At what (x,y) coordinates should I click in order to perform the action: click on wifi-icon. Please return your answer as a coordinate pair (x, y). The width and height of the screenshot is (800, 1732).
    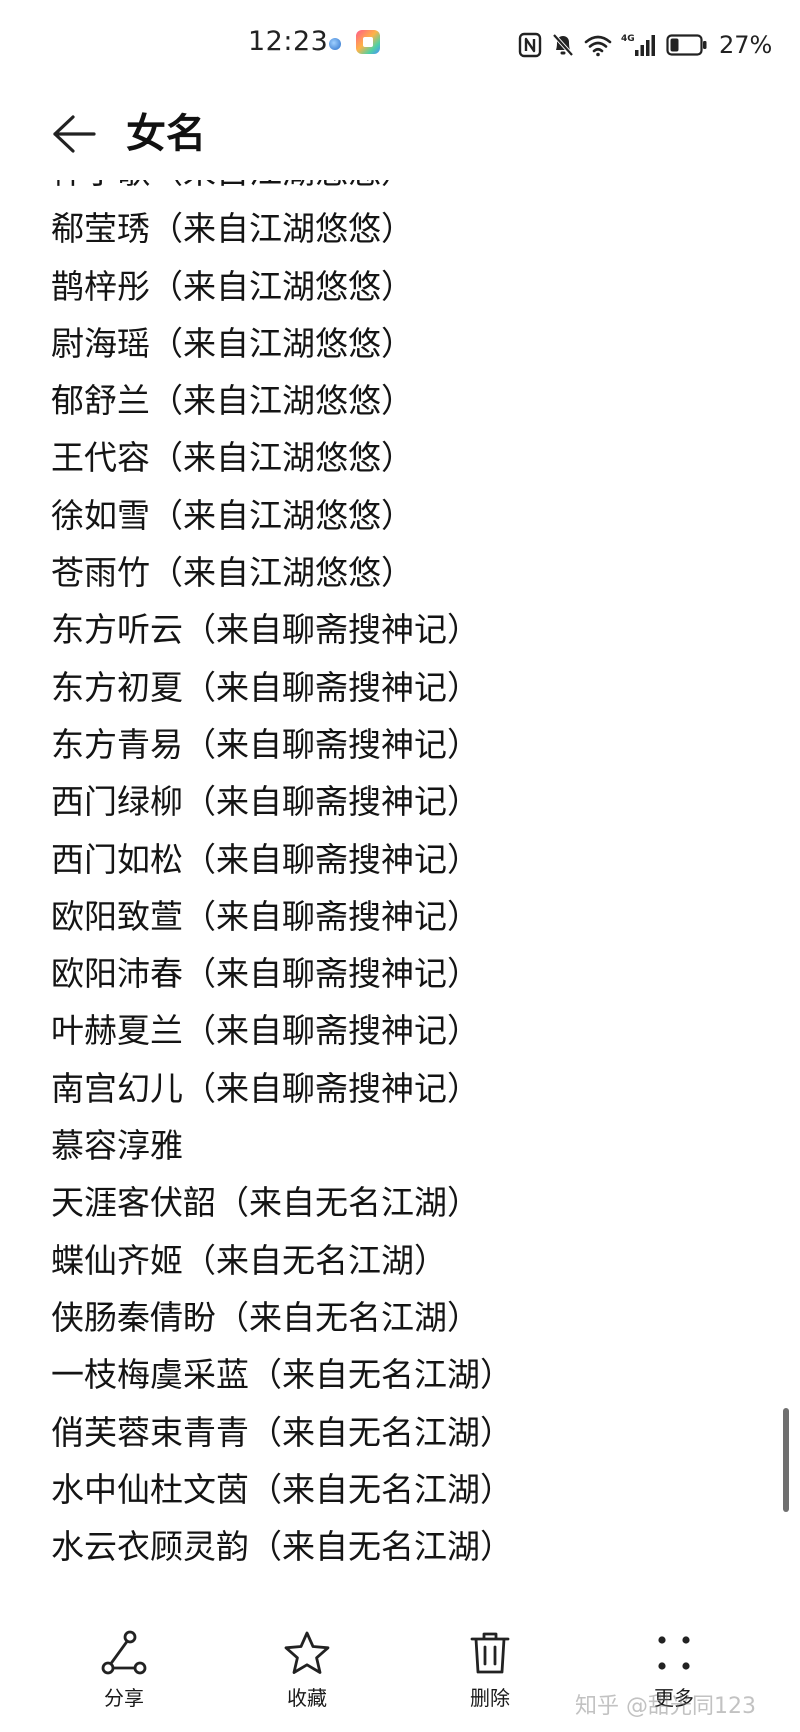
    Looking at the image, I should click on (598, 46).